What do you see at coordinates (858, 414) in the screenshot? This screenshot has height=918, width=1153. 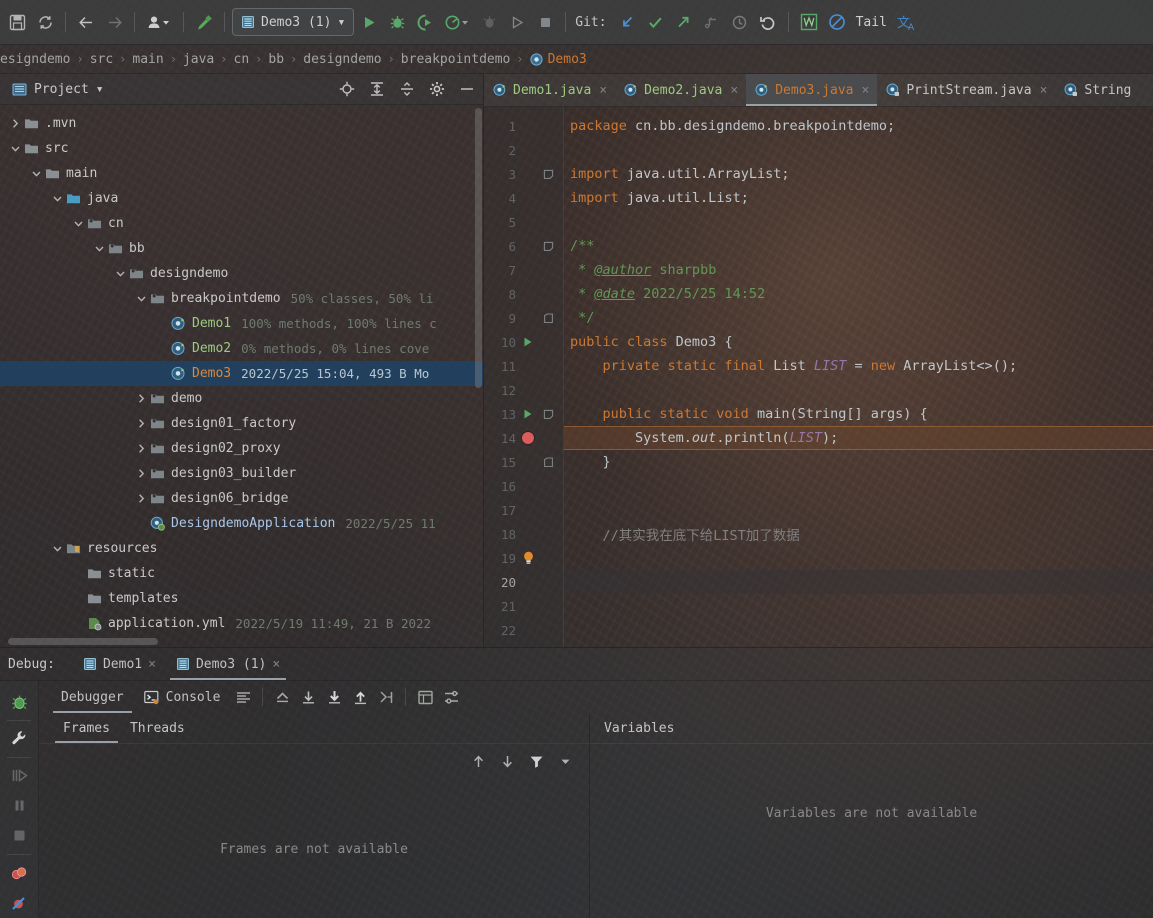 I see `code-line: public static void main(String[] args) {` at bounding box center [858, 414].